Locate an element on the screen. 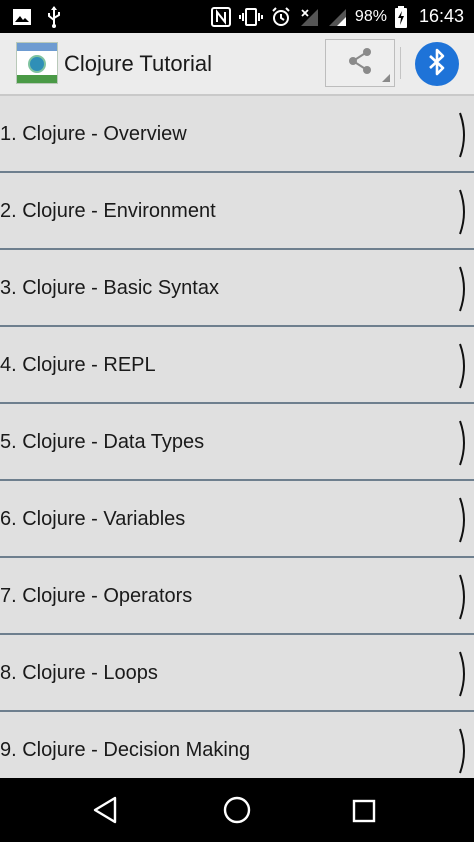 The image size is (474, 842). bluetooth-icon is located at coordinates (437, 64).